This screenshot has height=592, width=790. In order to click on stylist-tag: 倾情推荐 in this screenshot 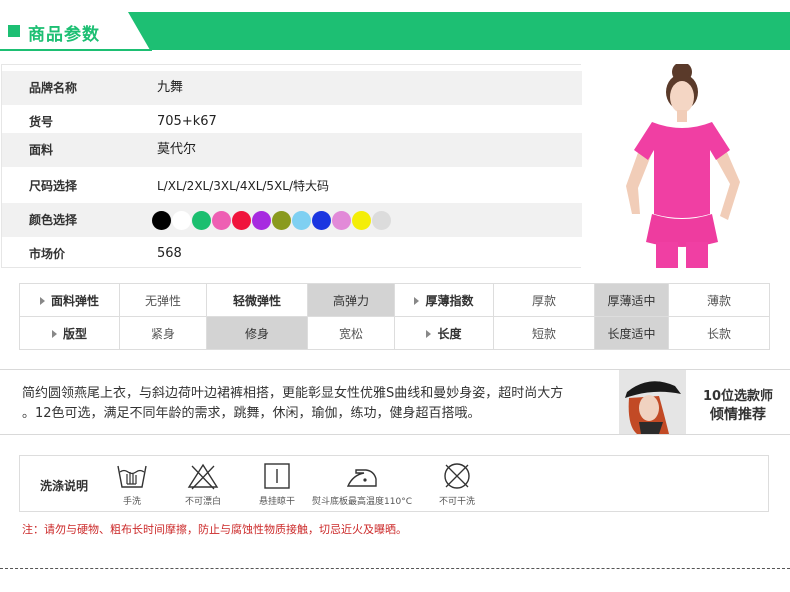, I will do `click(738, 415)`.